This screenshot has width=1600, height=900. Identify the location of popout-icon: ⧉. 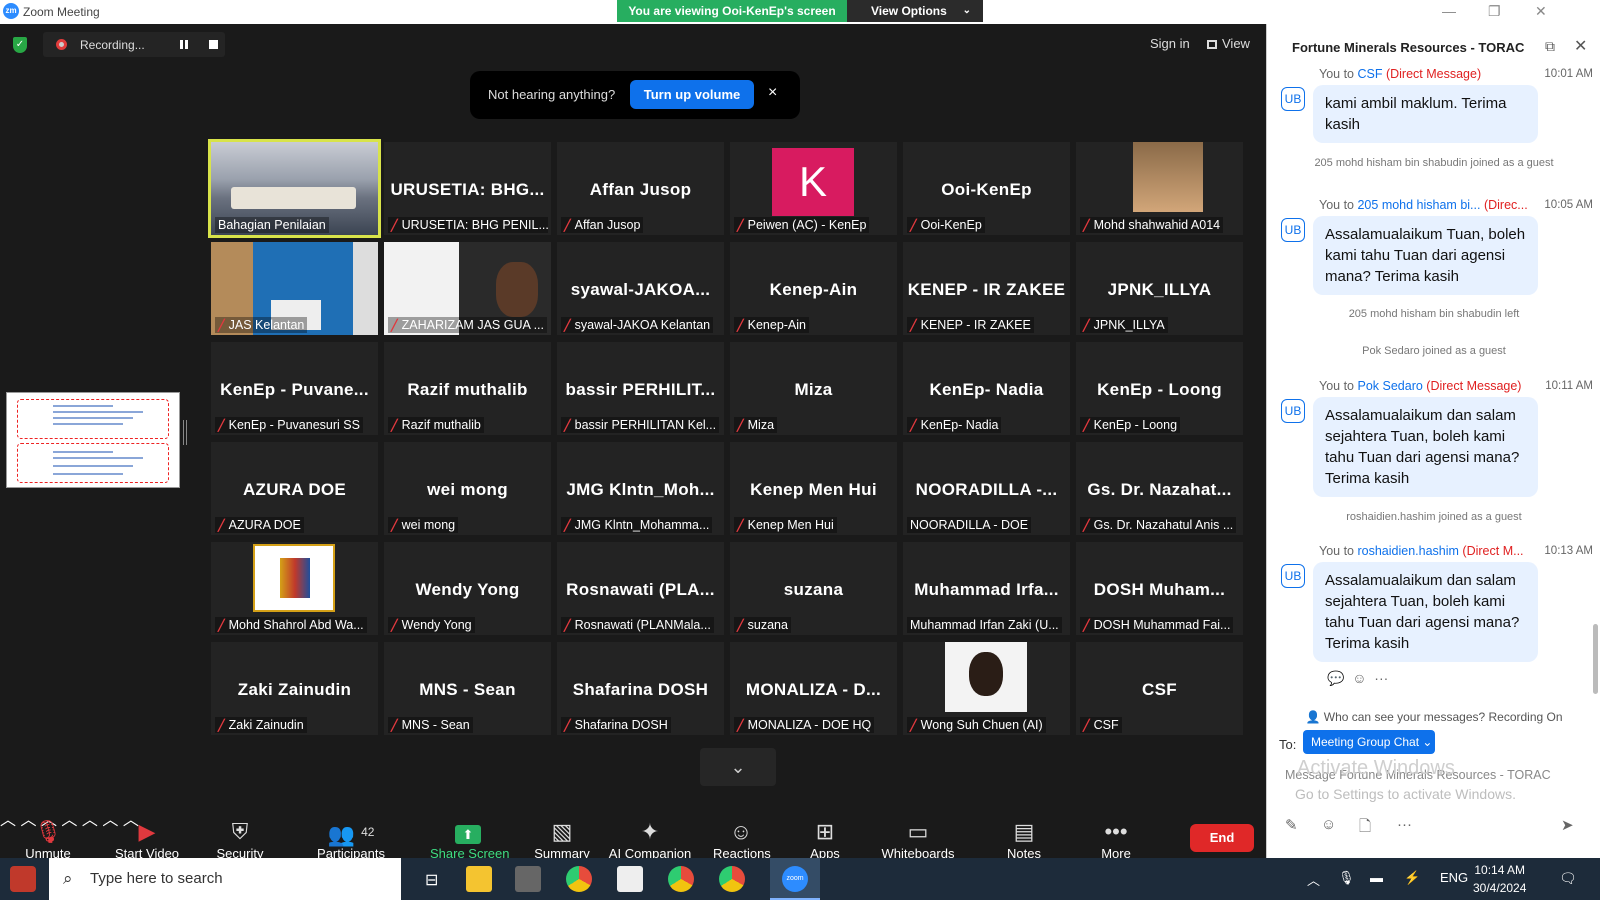
(1550, 46).